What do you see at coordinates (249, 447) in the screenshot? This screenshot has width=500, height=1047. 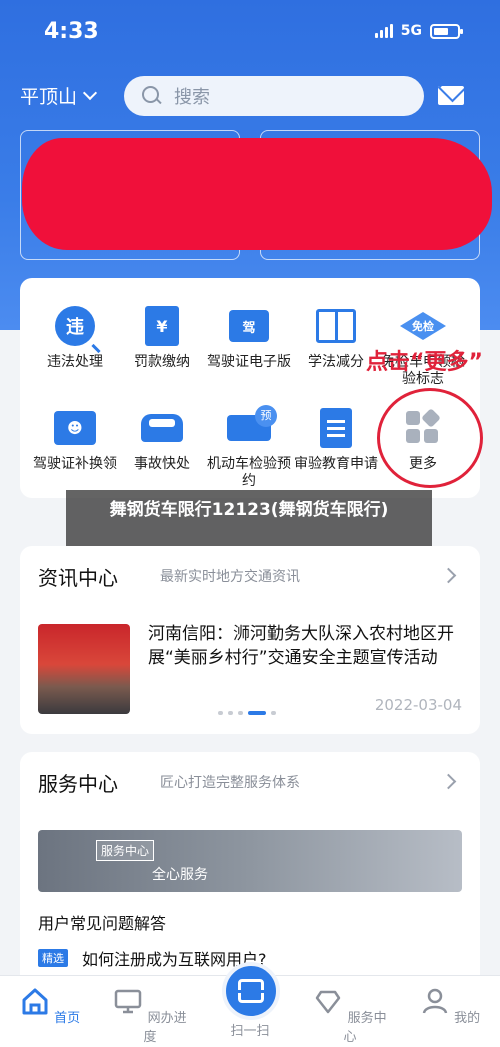 I see `service-vehicle-inspect: 机动车检验预约` at bounding box center [249, 447].